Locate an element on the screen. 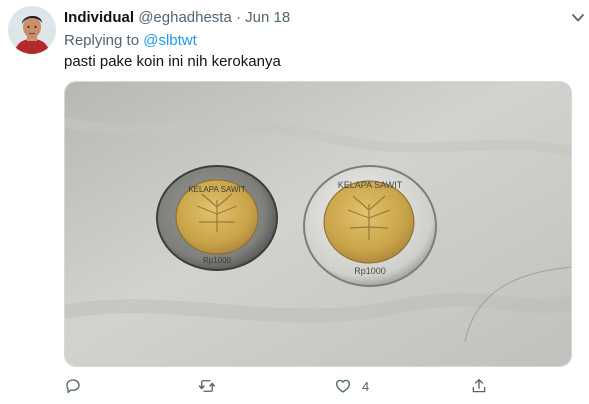  coin-right-top-text: KELAPA SAWIT is located at coordinates (370, 185).